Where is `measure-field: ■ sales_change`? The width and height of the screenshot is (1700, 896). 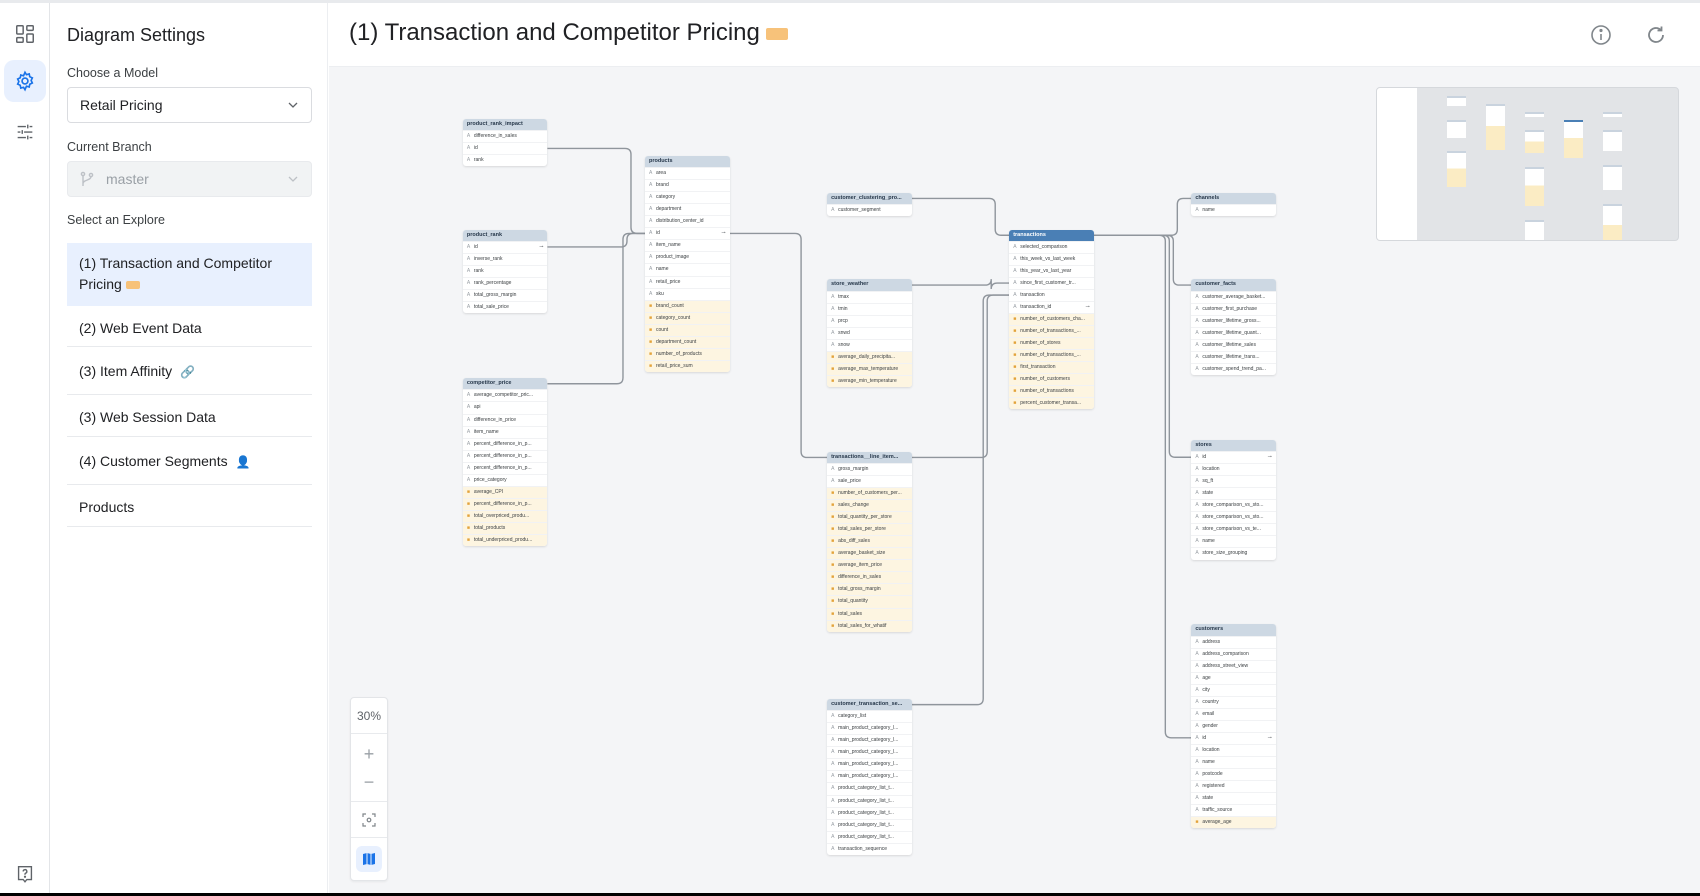
measure-field: ■ sales_change is located at coordinates (869, 505).